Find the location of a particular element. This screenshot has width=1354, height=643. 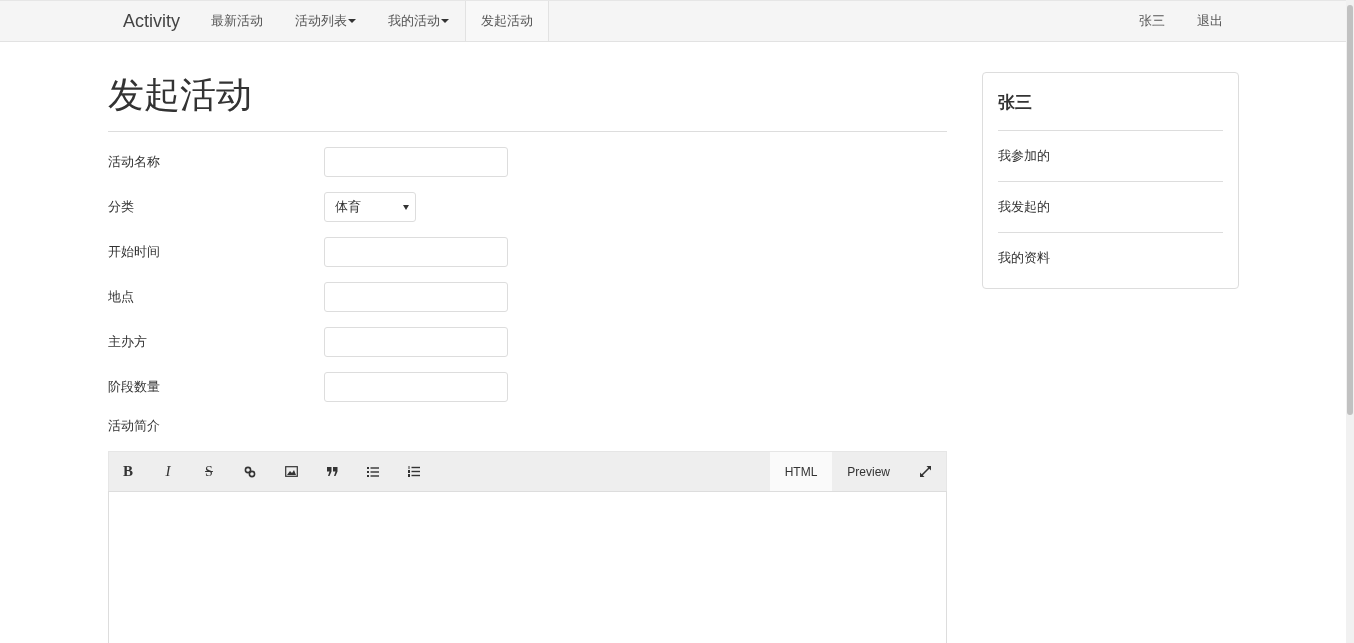

nav-link: 最新活动 is located at coordinates (237, 21).